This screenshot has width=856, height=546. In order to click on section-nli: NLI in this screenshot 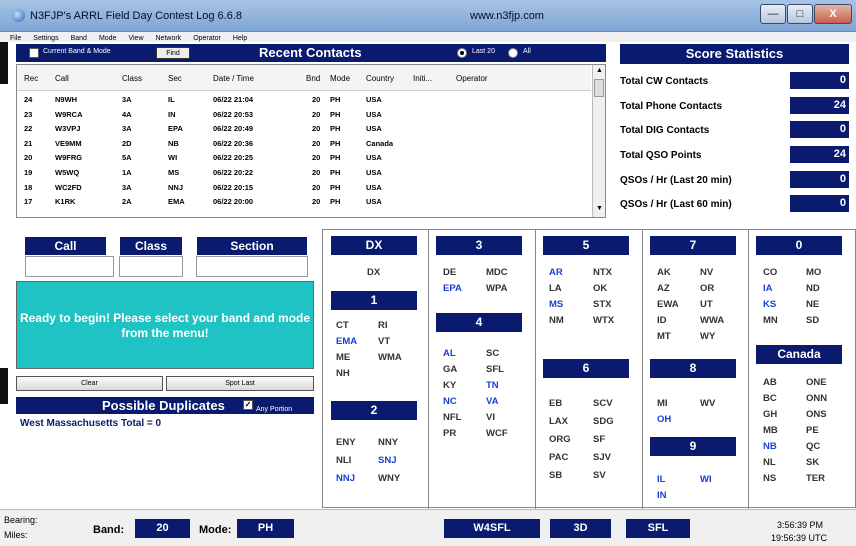, I will do `click(343, 460)`.